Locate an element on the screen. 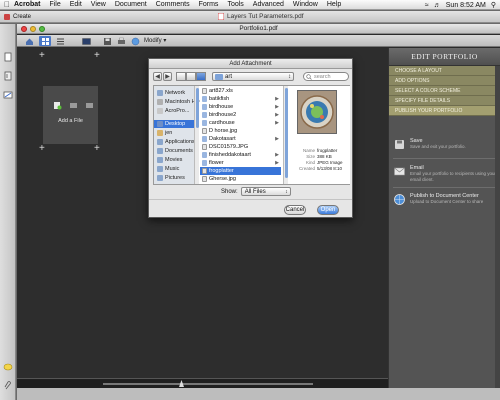 This screenshot has height=400, width=500. file-item: Dakotasart ▶ is located at coordinates (241, 139).